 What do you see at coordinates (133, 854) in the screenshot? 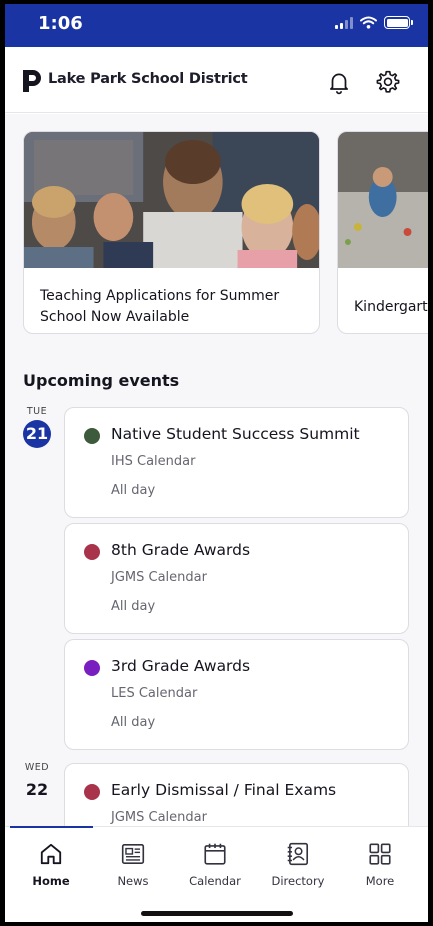
I see `news-icon` at bounding box center [133, 854].